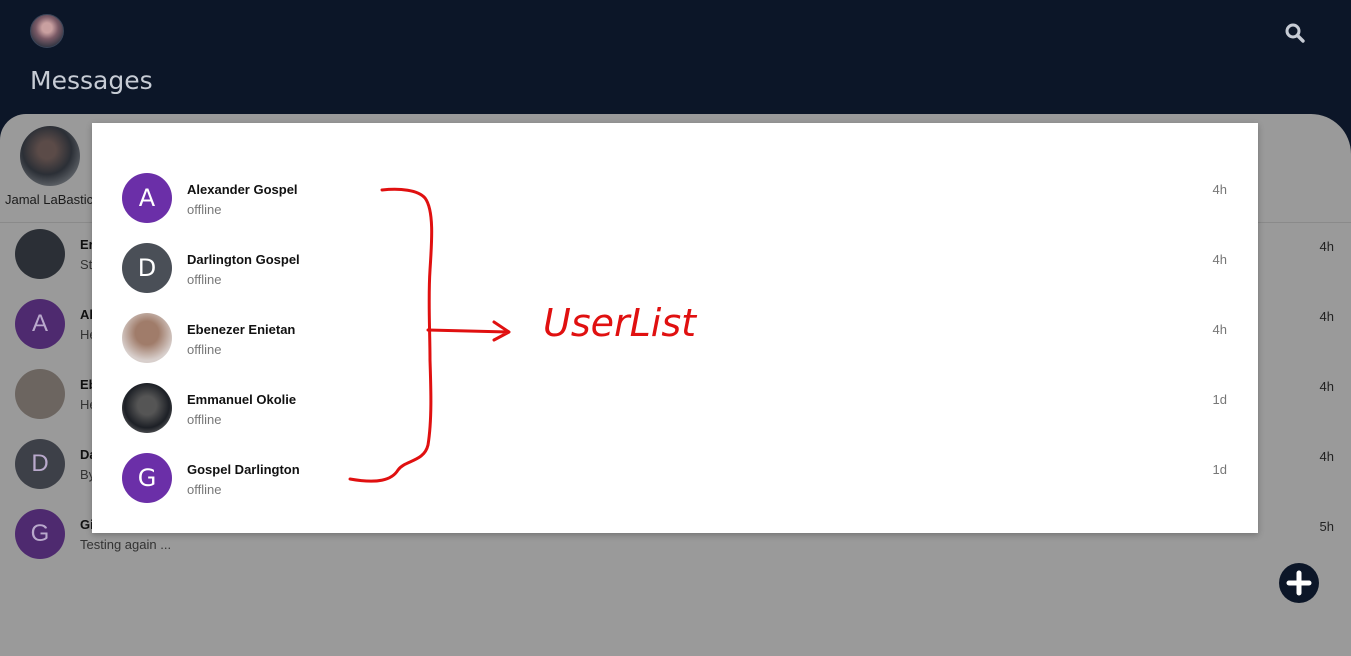 The width and height of the screenshot is (1351, 656). I want to click on story-avatar, so click(50, 156).